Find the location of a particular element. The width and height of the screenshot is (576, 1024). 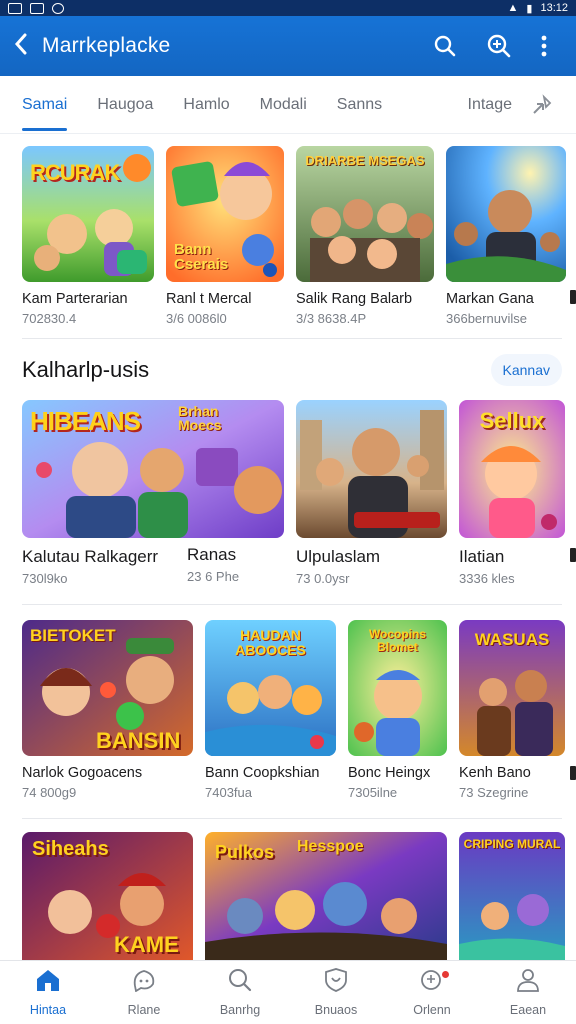

nav-item-profile: Eaean is located at coordinates (528, 992).